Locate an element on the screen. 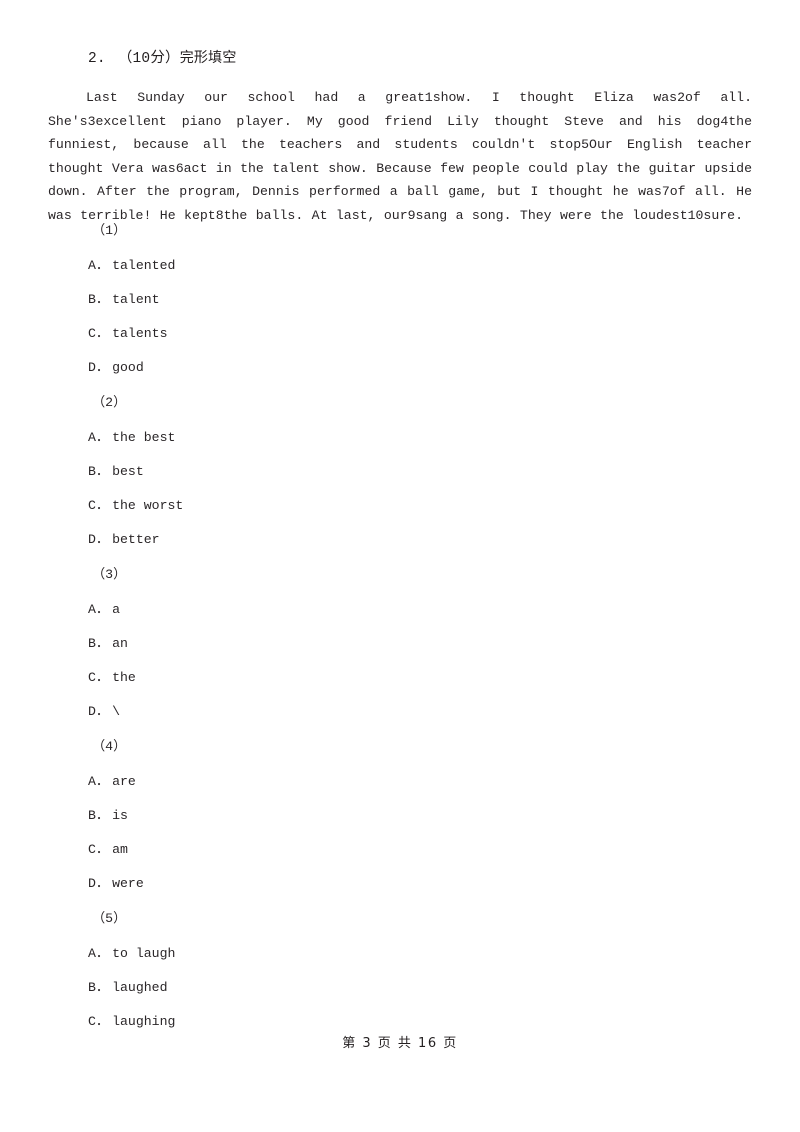 Image resolution: width=800 pixels, height=1132 pixels. option-text: laughed is located at coordinates (140, 987).